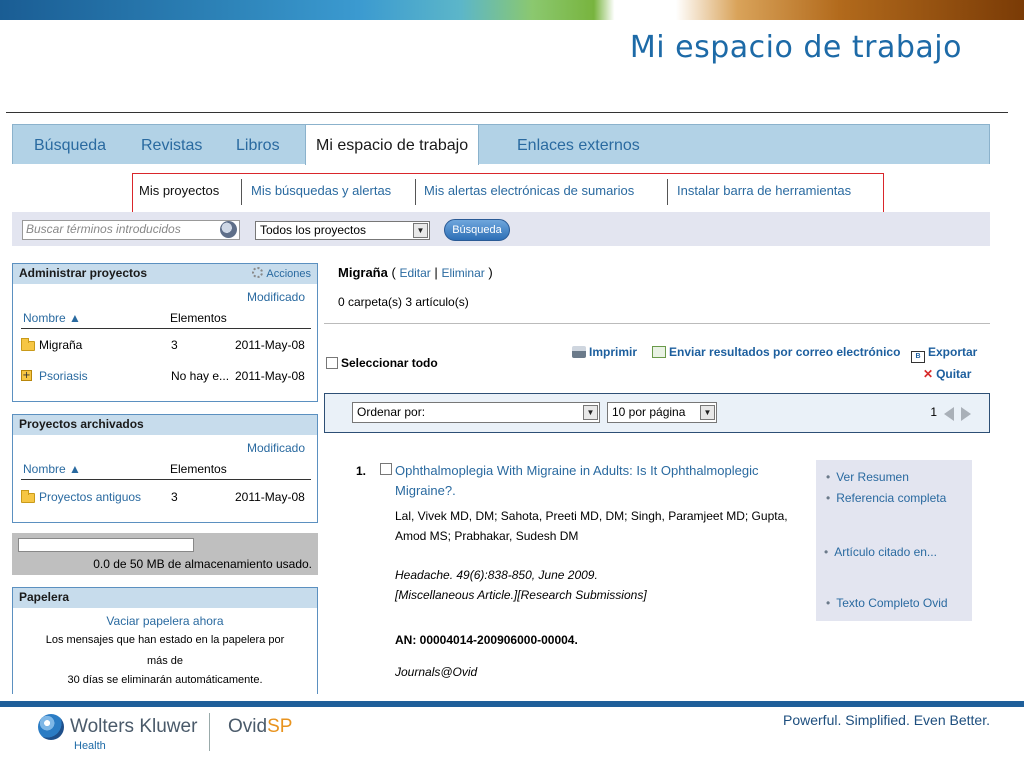 Image resolution: width=1024 pixels, height=768 pixels. Describe the element at coordinates (202, 564) in the screenshot. I see `storage-text: 0.0 de 50 MB de almacenamiento usado.` at that location.